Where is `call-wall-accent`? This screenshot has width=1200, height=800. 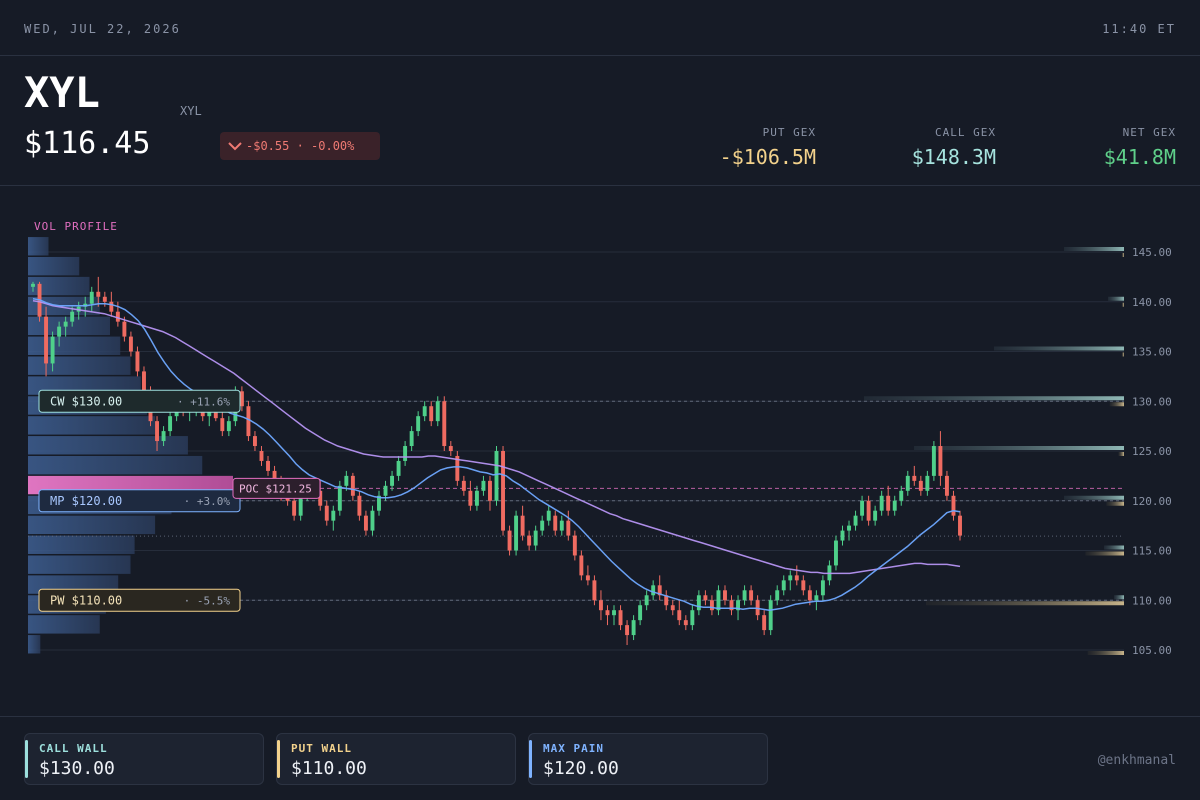 call-wall-accent is located at coordinates (26, 759).